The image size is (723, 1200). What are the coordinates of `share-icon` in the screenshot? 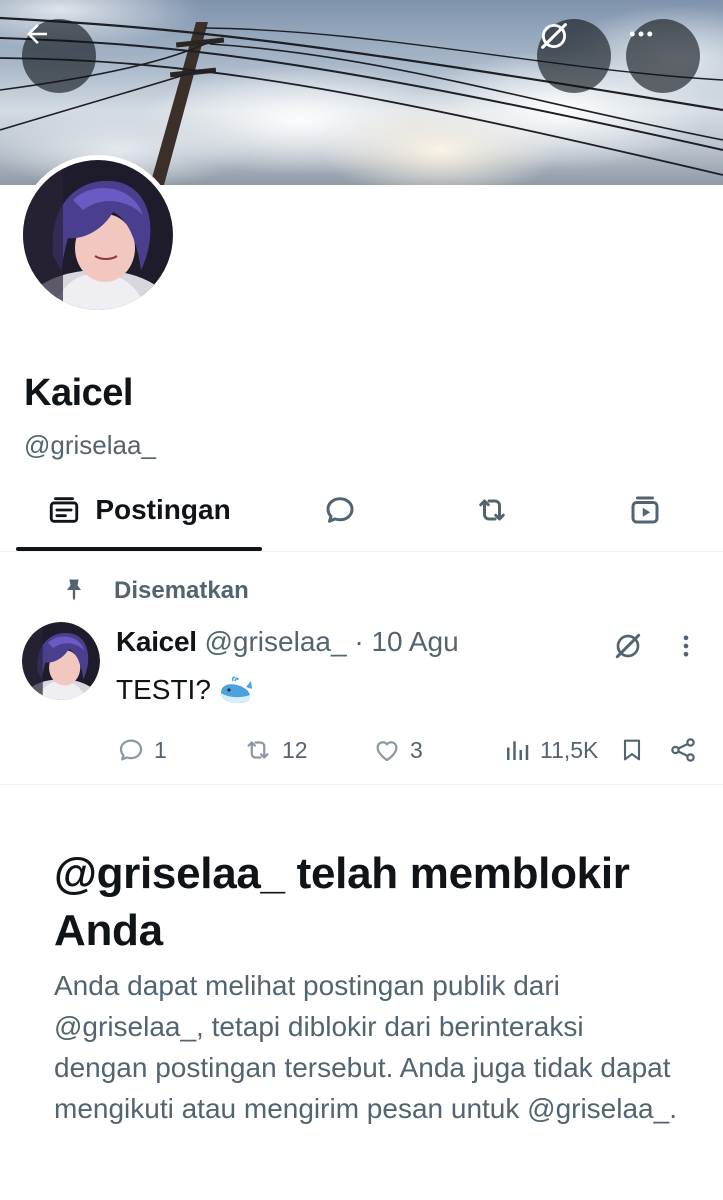 It's located at (683, 750).